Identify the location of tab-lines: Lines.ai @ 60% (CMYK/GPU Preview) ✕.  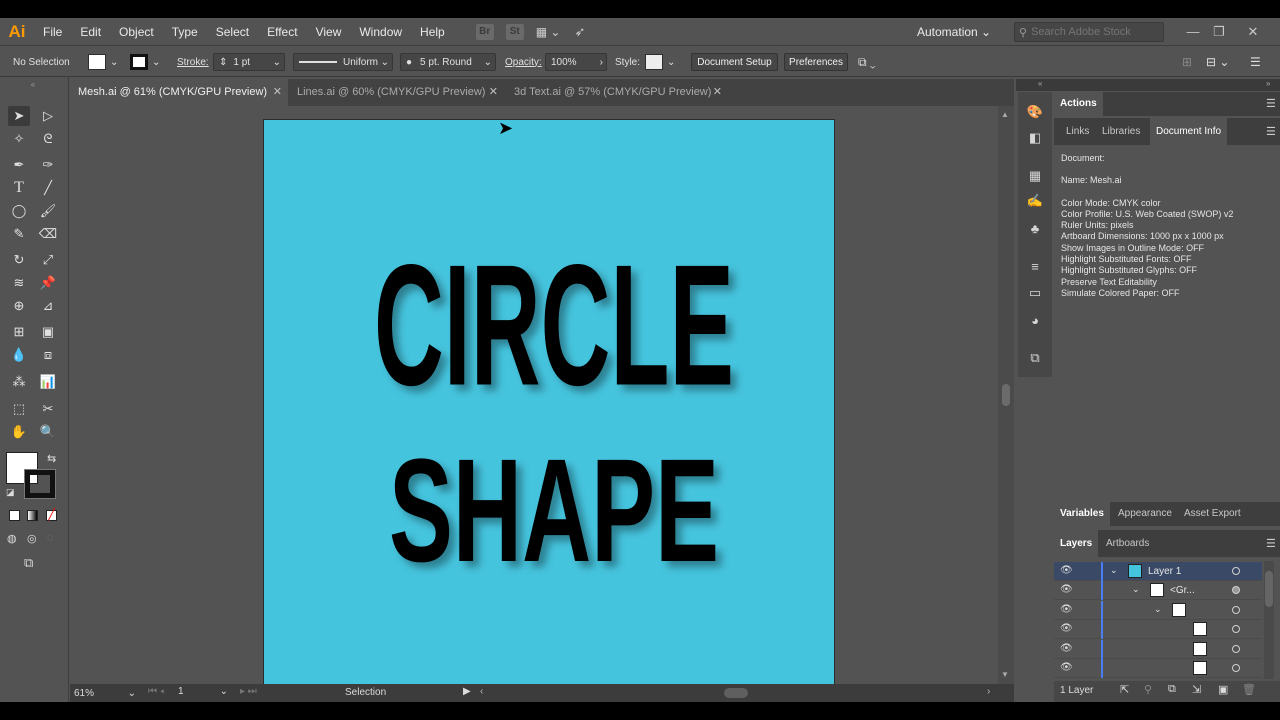
(396, 92).